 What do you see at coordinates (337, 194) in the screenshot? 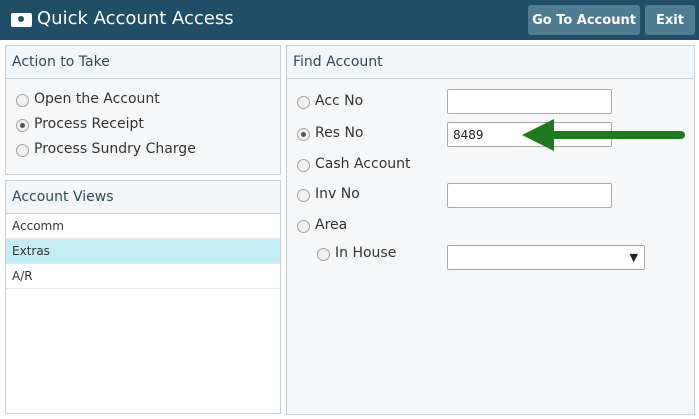
I see `inv-no-label: Inv No` at bounding box center [337, 194].